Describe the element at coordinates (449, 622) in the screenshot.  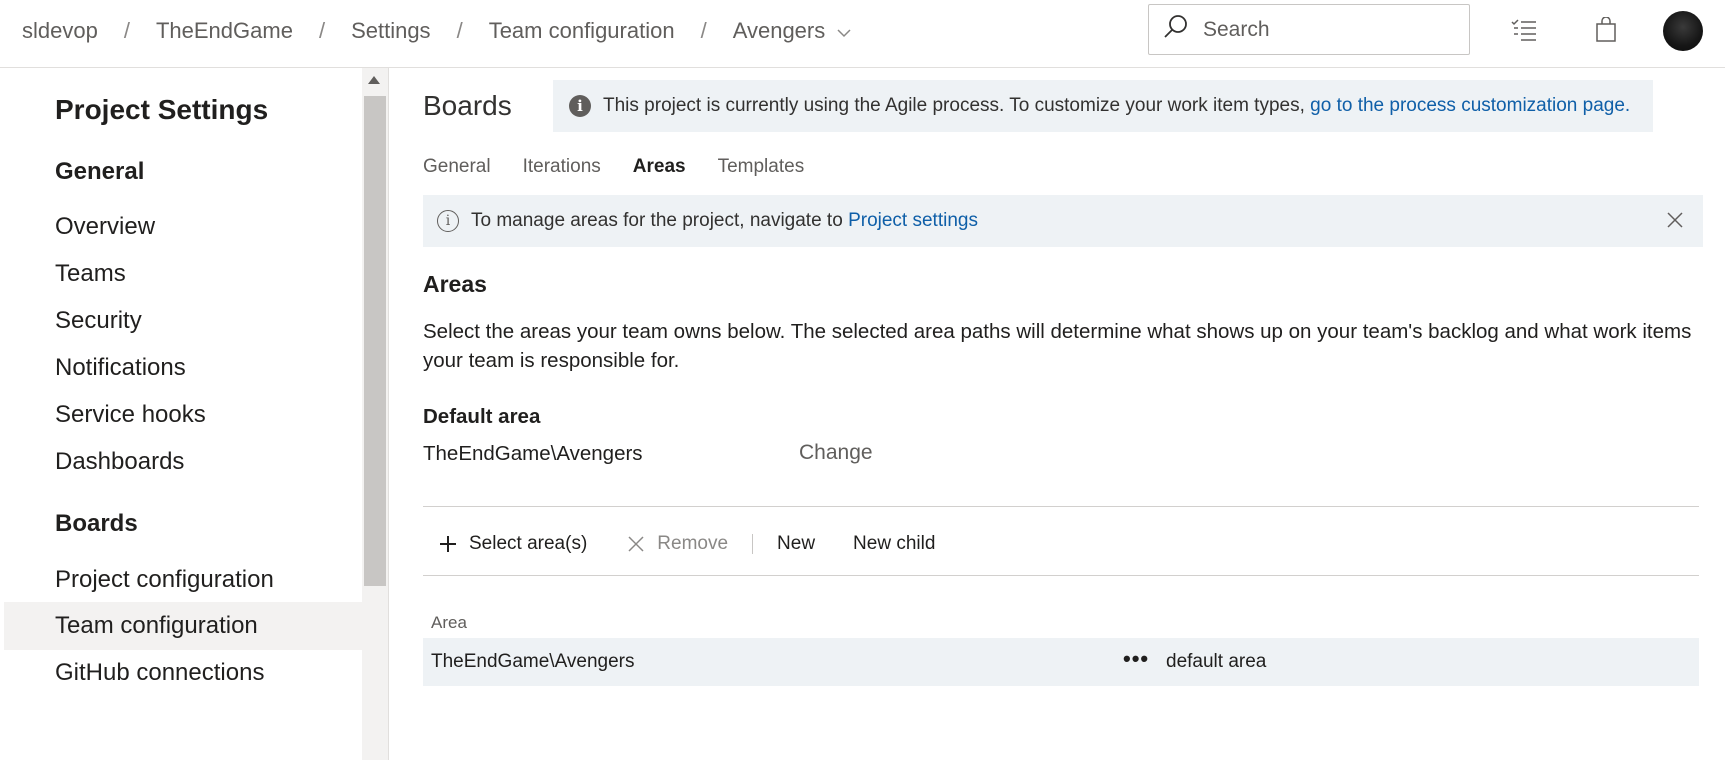
I see `column-header-area: Area` at that location.